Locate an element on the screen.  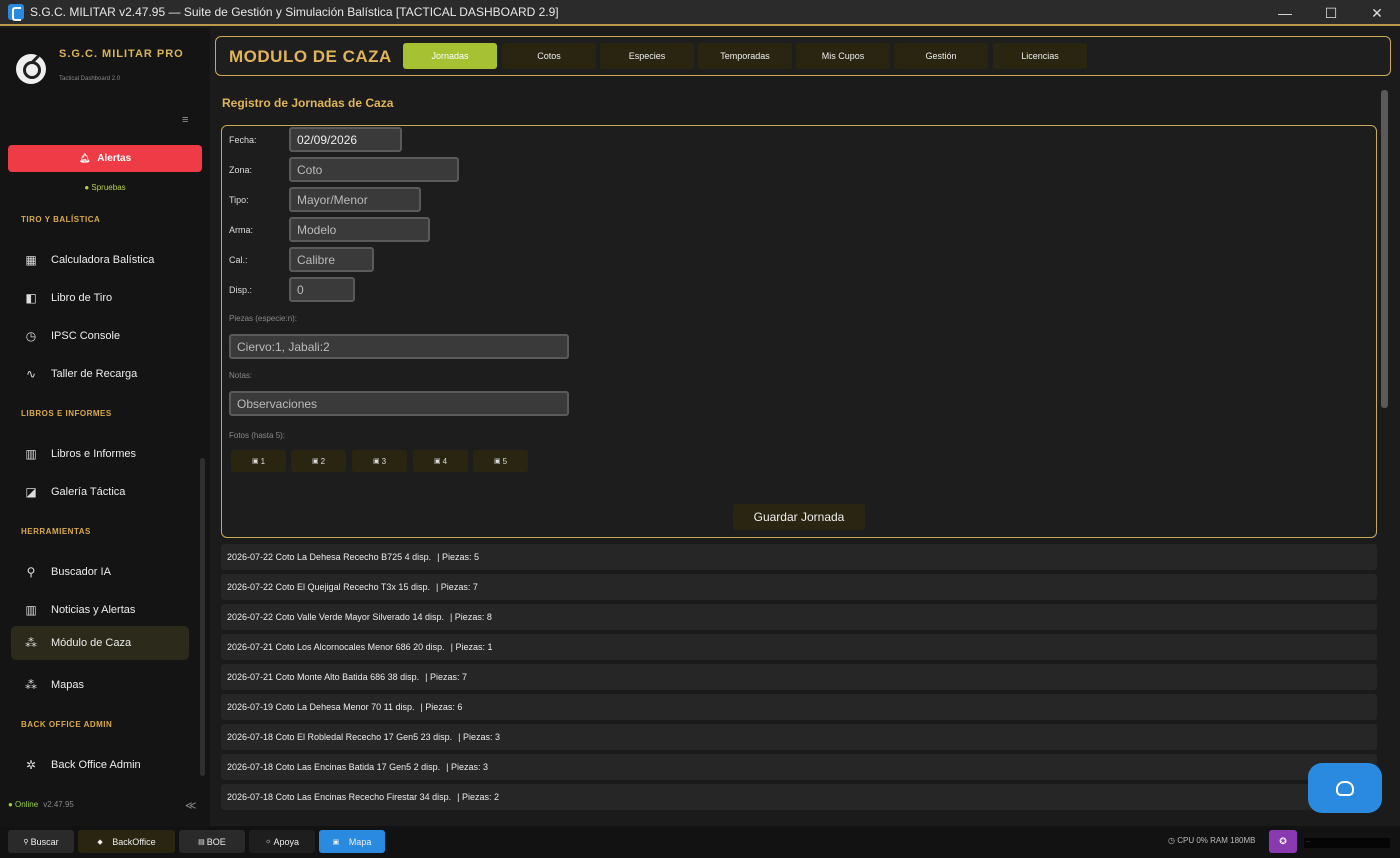
assistant-fab-button is located at coordinates (1345, 788).